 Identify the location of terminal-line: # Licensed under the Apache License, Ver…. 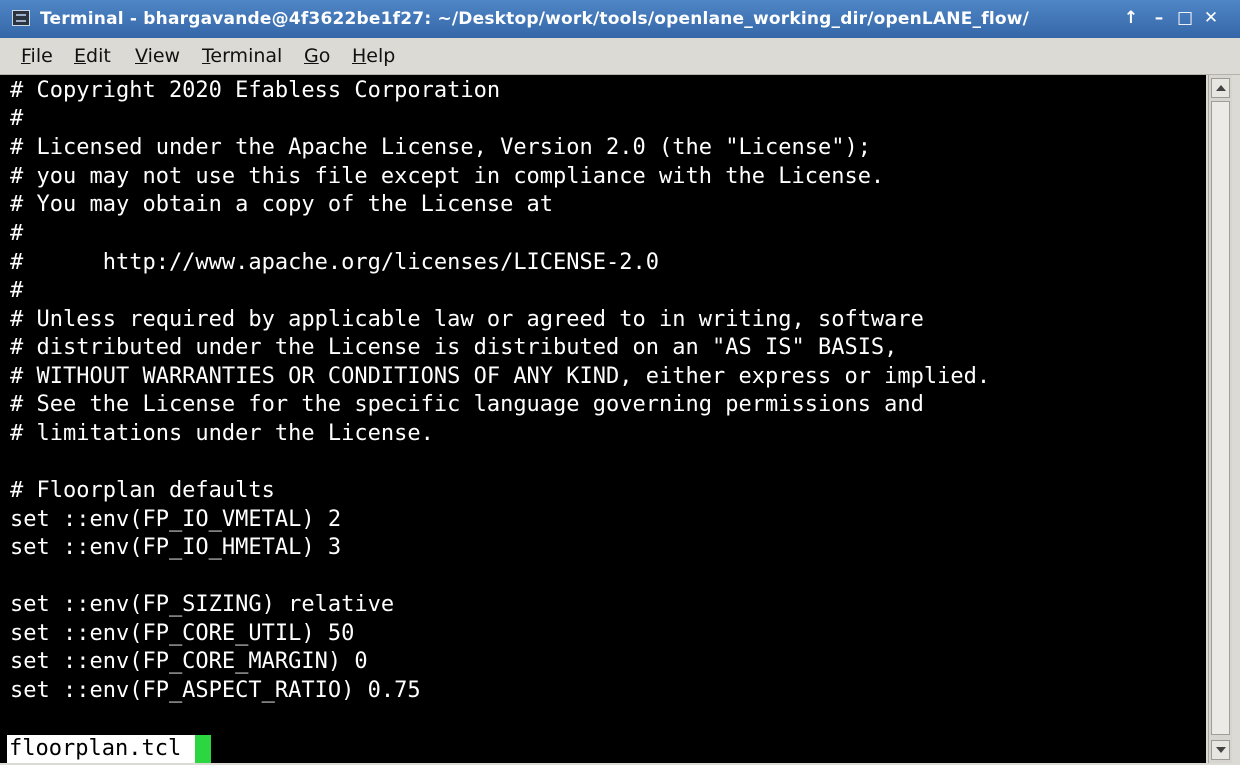
(440, 147).